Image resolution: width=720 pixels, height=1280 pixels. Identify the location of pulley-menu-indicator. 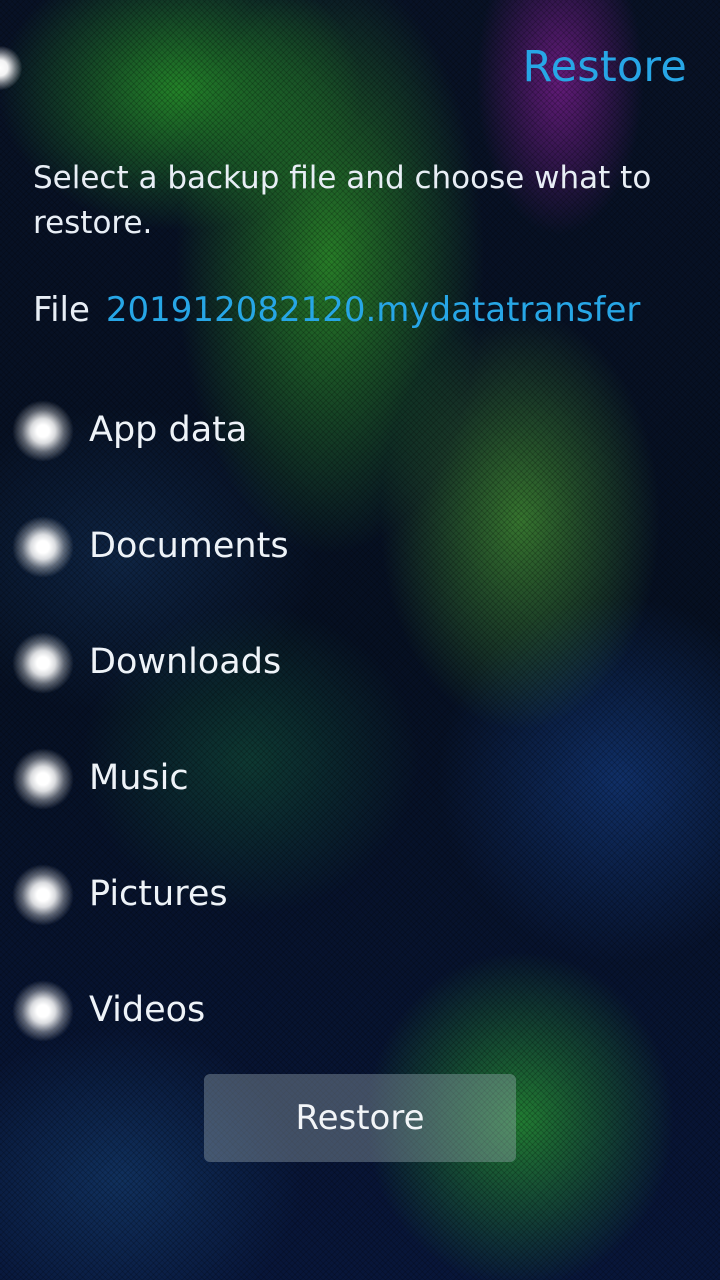
(11, 68).